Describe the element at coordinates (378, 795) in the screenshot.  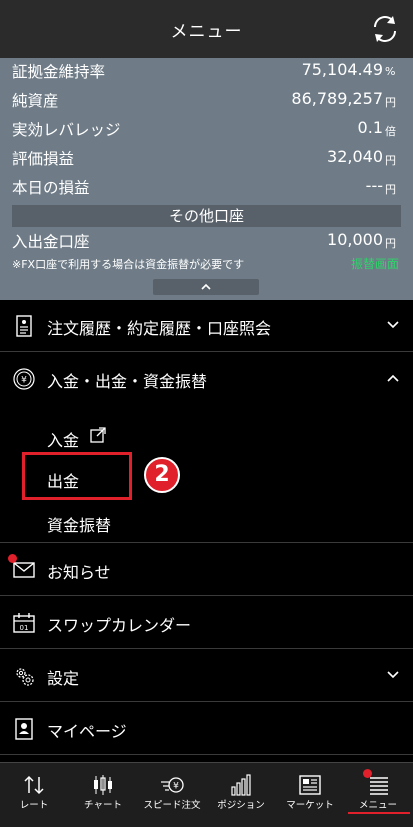
I see `tab-menu: メニュー` at that location.